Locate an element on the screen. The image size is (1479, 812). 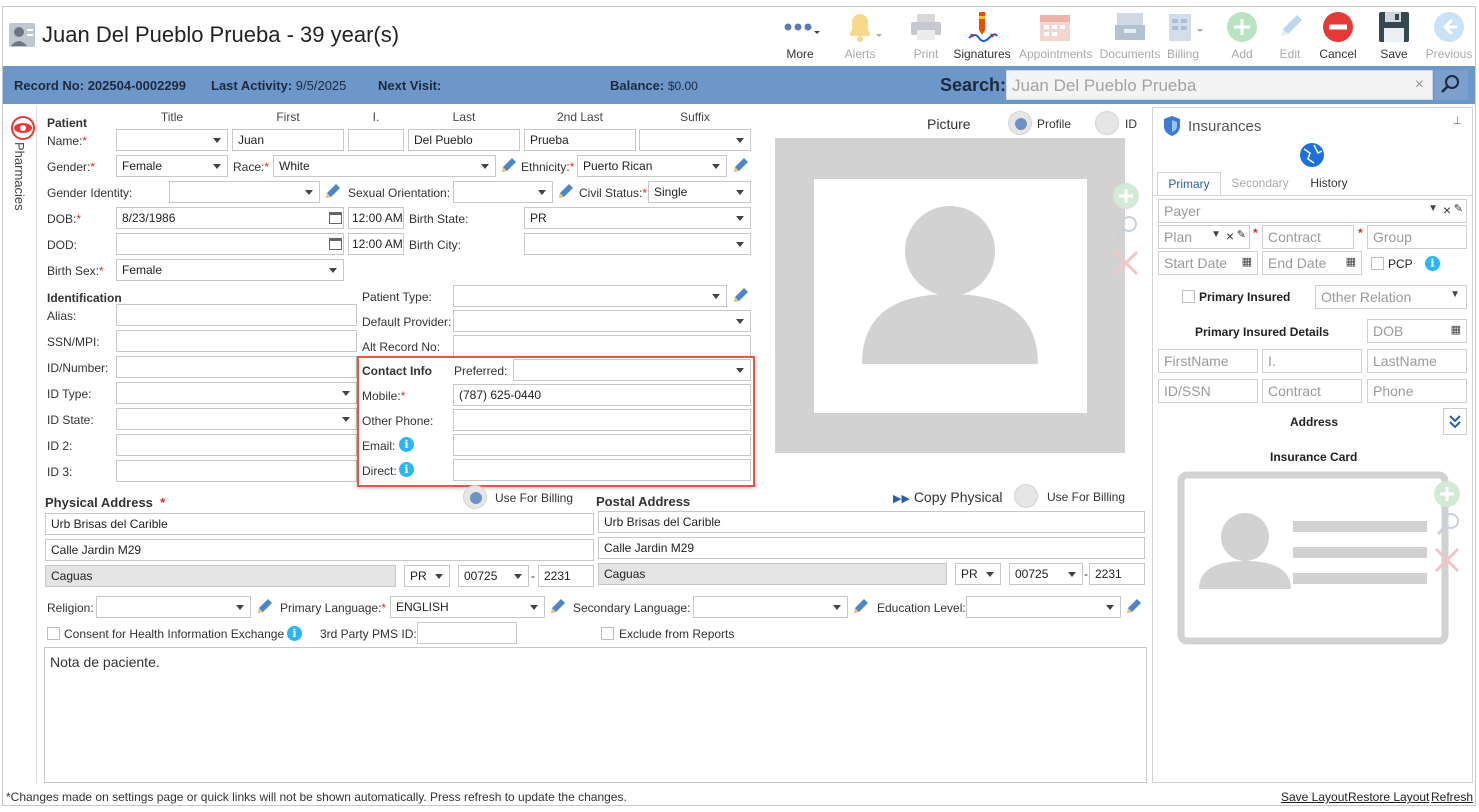
civil-status-select: Single is located at coordinates (699, 192).